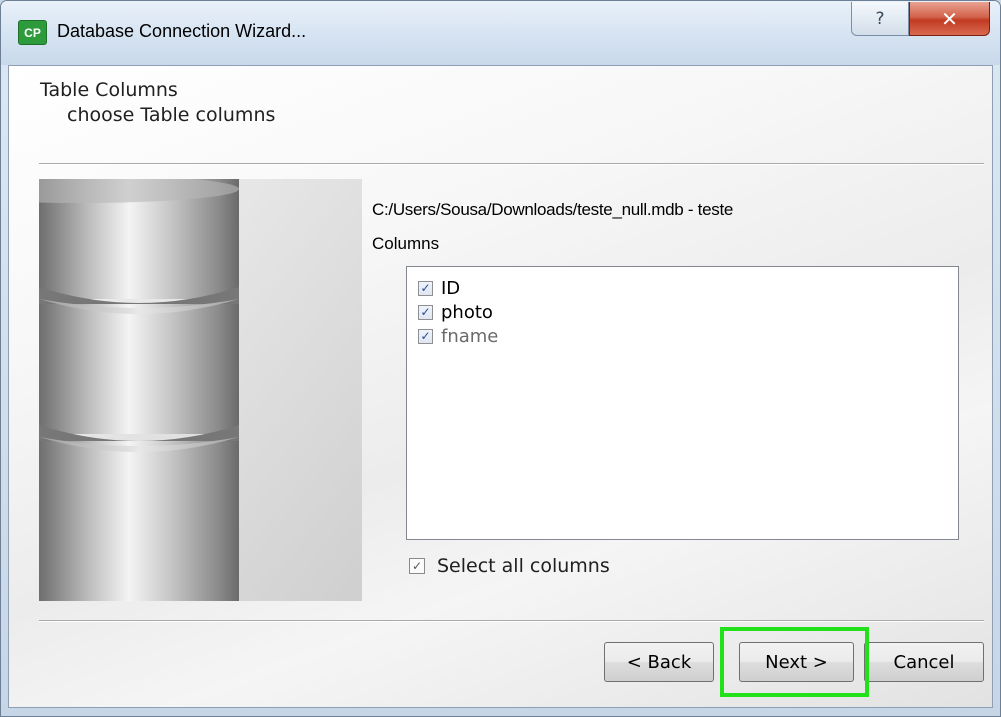 The image size is (1001, 717). I want to click on page-subtitle: choose Table columns, so click(171, 115).